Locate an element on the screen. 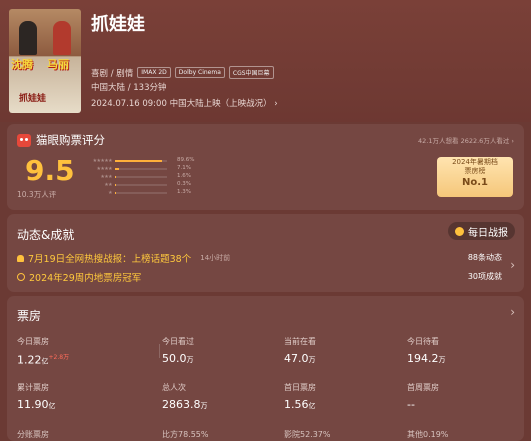 The width and height of the screenshot is (531, 441). boxoffice-stat: 首日票房 1.56亿 is located at coordinates (300, 396).